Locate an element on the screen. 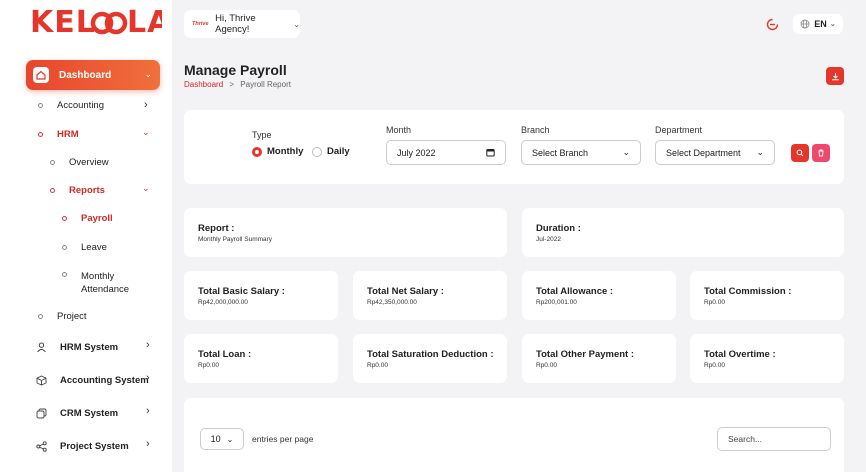  stat-value: Rp42,350,000.00 is located at coordinates (392, 302).